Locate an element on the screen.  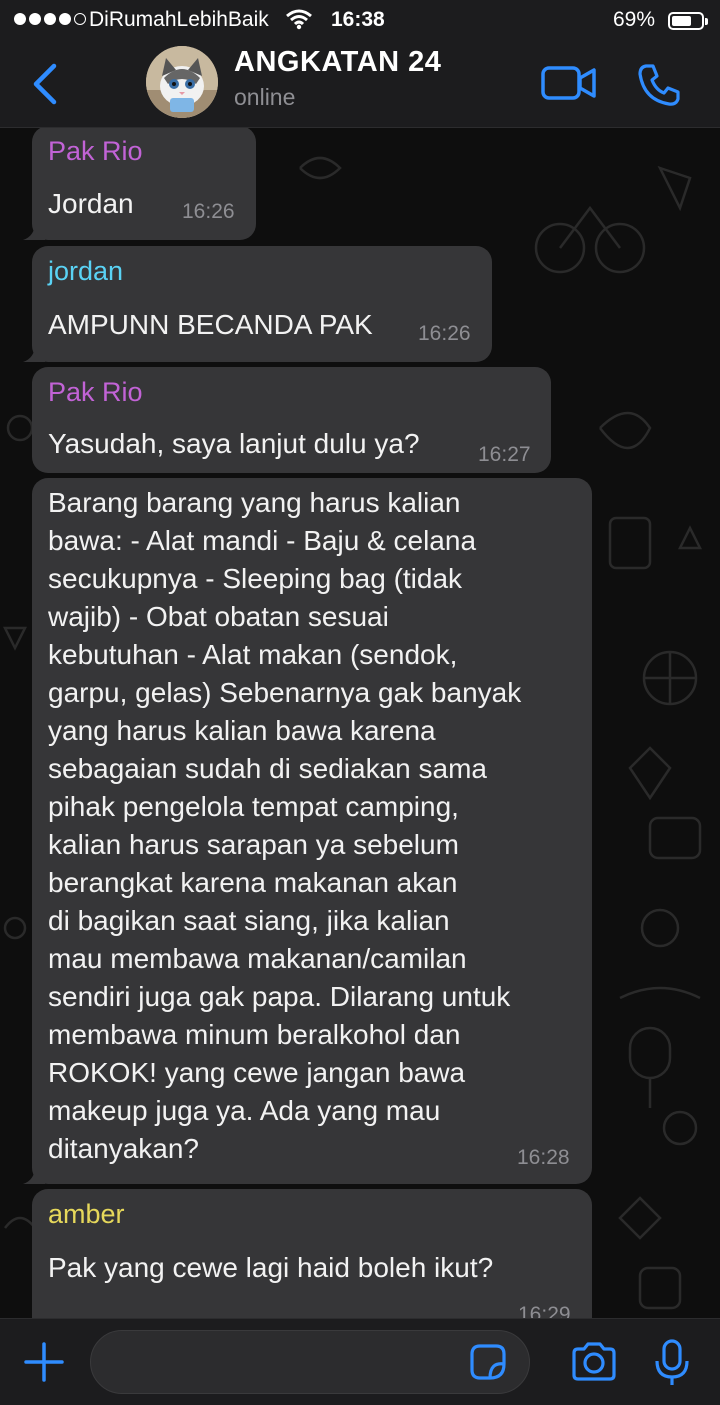
message-text: Jordan is located at coordinates (91, 203).